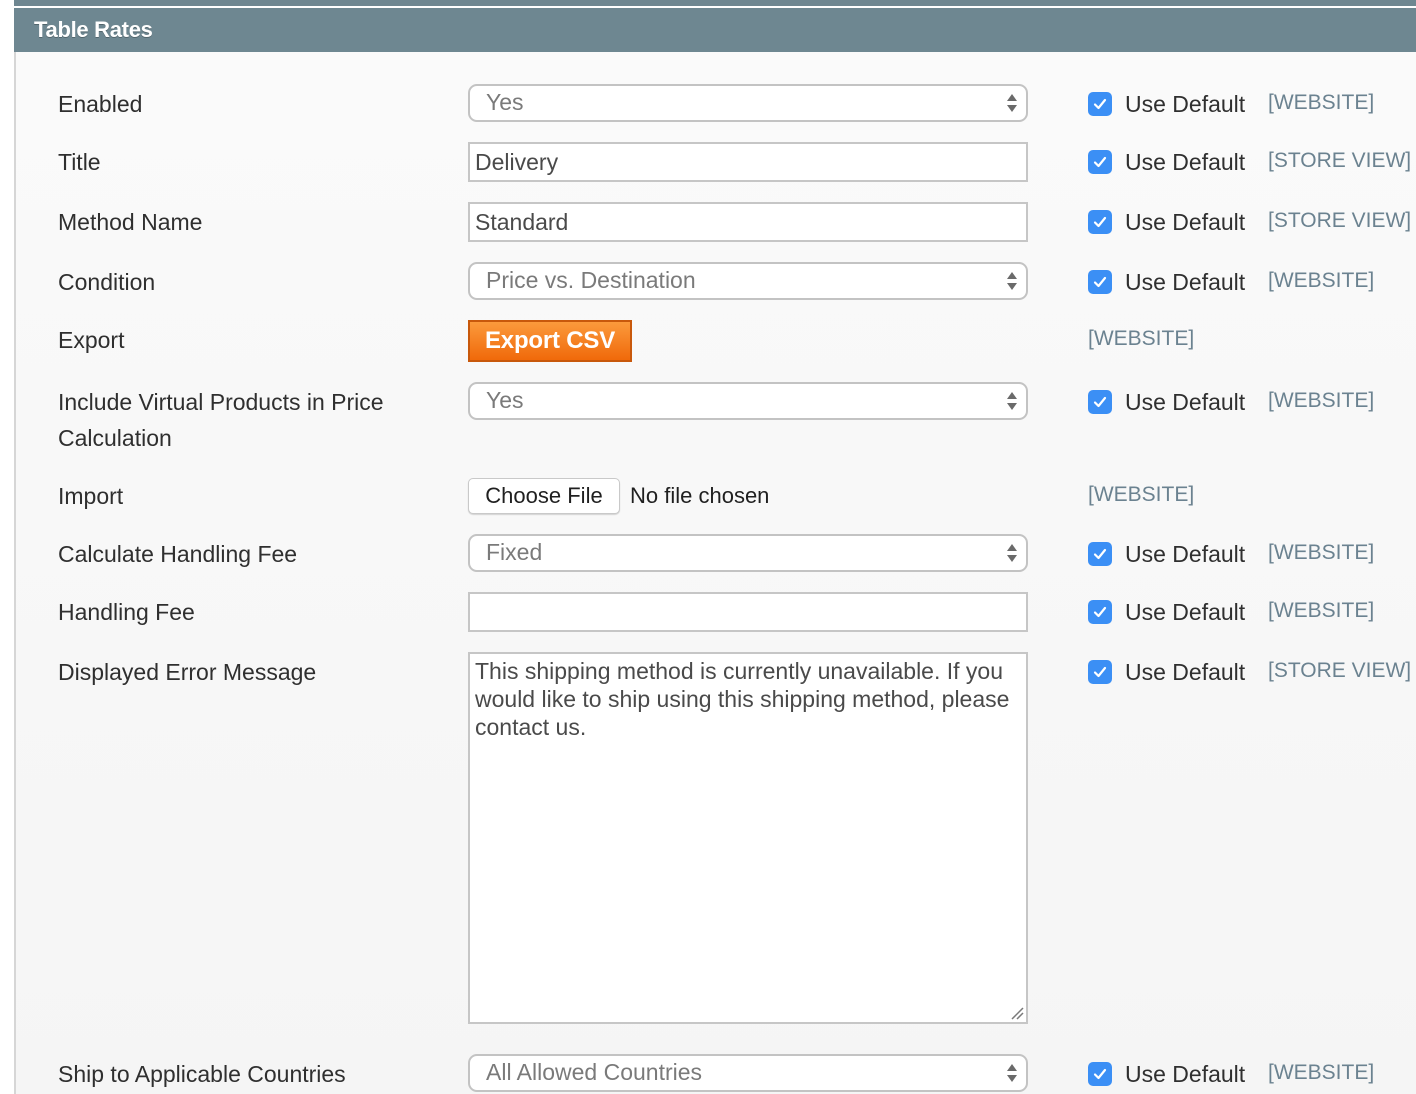  Describe the element at coordinates (748, 553) in the screenshot. I see `calculate-handling-fee-select: Fixed` at that location.